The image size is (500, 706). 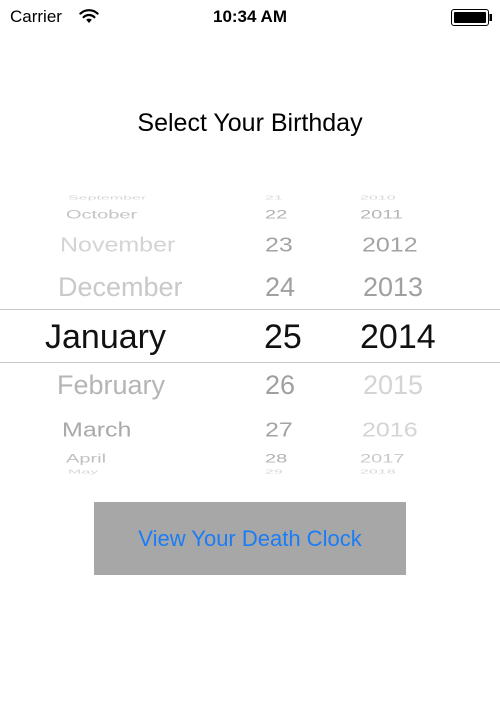 What do you see at coordinates (378, 472) in the screenshot?
I see `year-option: 2018` at bounding box center [378, 472].